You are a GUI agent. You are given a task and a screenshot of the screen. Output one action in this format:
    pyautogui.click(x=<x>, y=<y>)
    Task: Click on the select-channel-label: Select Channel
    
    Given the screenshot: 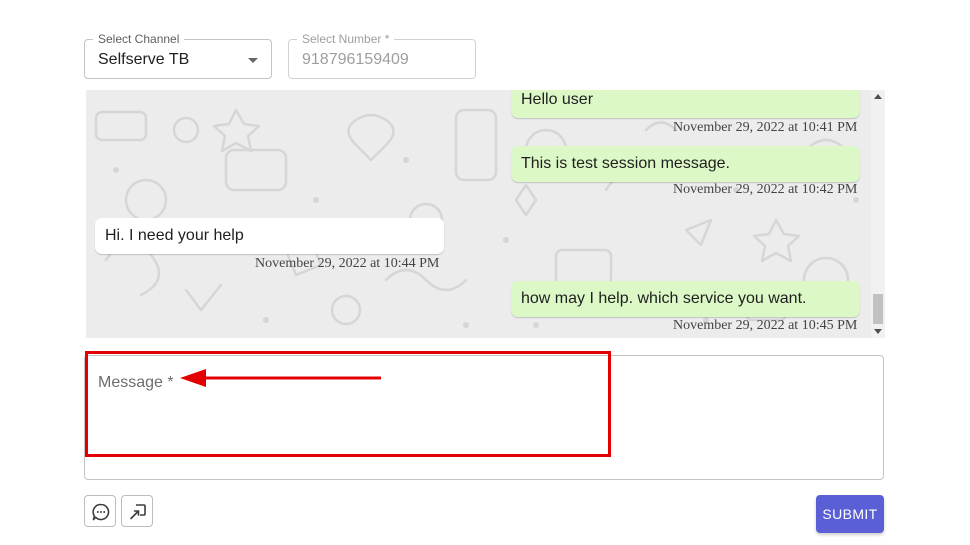 What is the action you would take?
    pyautogui.click(x=139, y=39)
    